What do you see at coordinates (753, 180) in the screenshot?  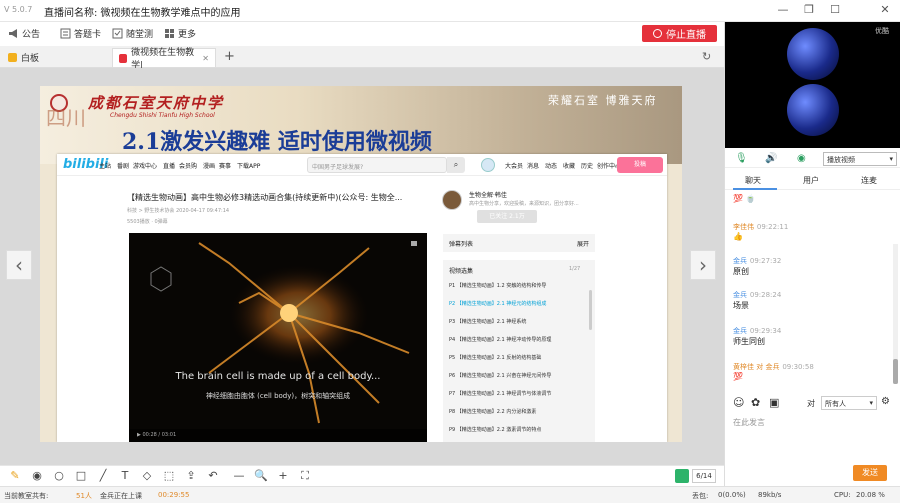 I see `tab-chat: 聊天` at bounding box center [753, 180].